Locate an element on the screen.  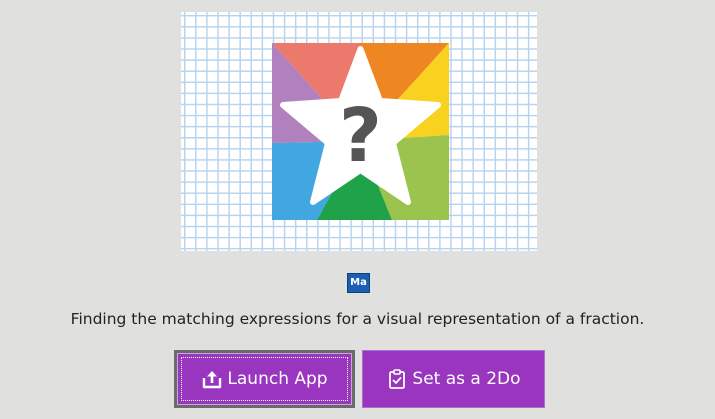
question-star-icon: ? is located at coordinates (360, 131).